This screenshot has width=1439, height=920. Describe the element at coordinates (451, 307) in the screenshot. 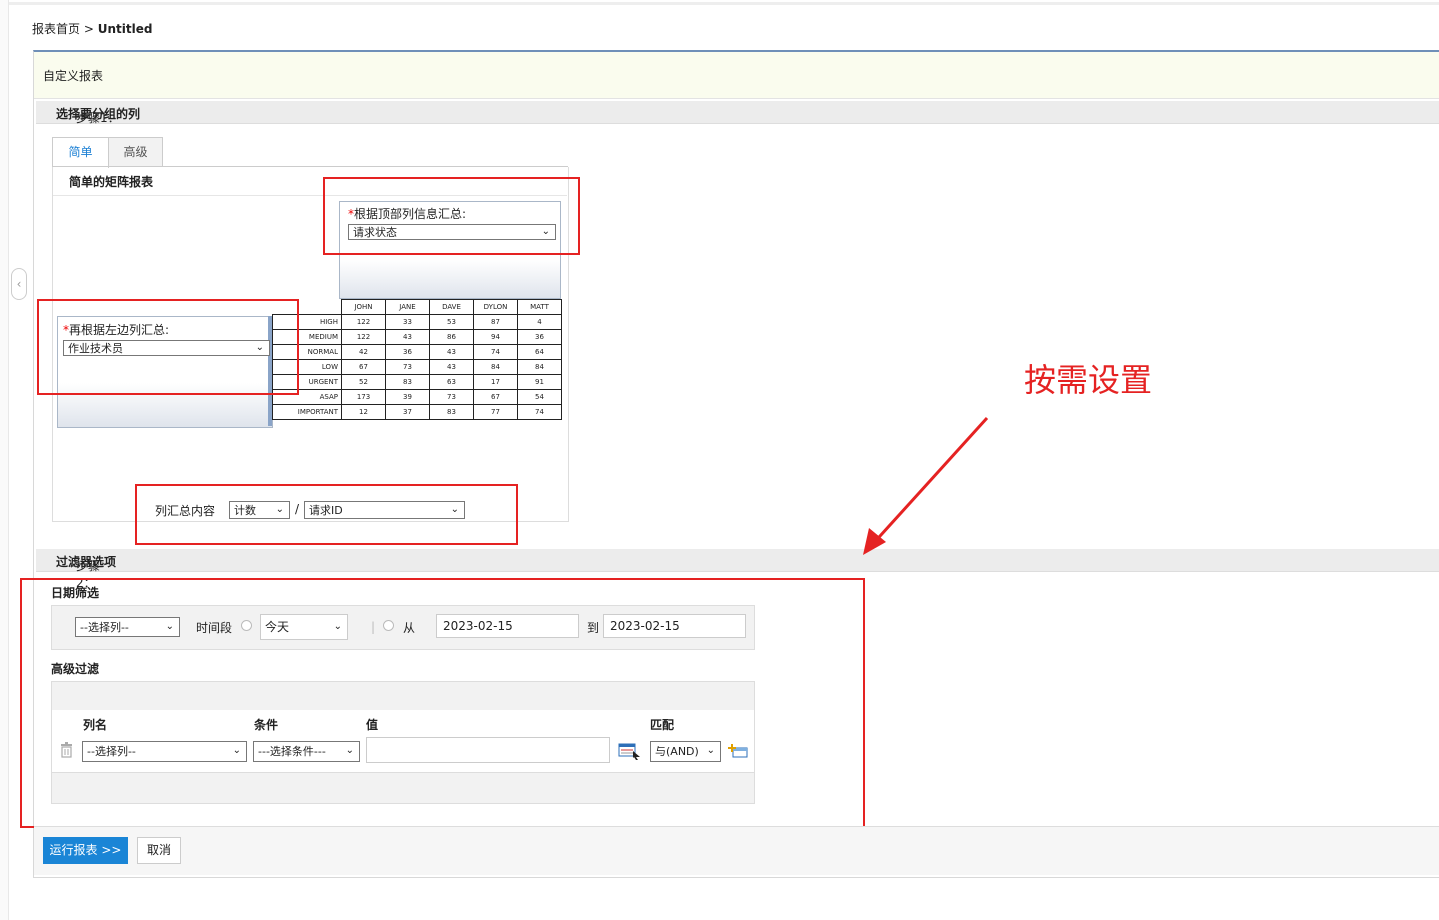

I see `matrix-col-header: DAVE` at that location.